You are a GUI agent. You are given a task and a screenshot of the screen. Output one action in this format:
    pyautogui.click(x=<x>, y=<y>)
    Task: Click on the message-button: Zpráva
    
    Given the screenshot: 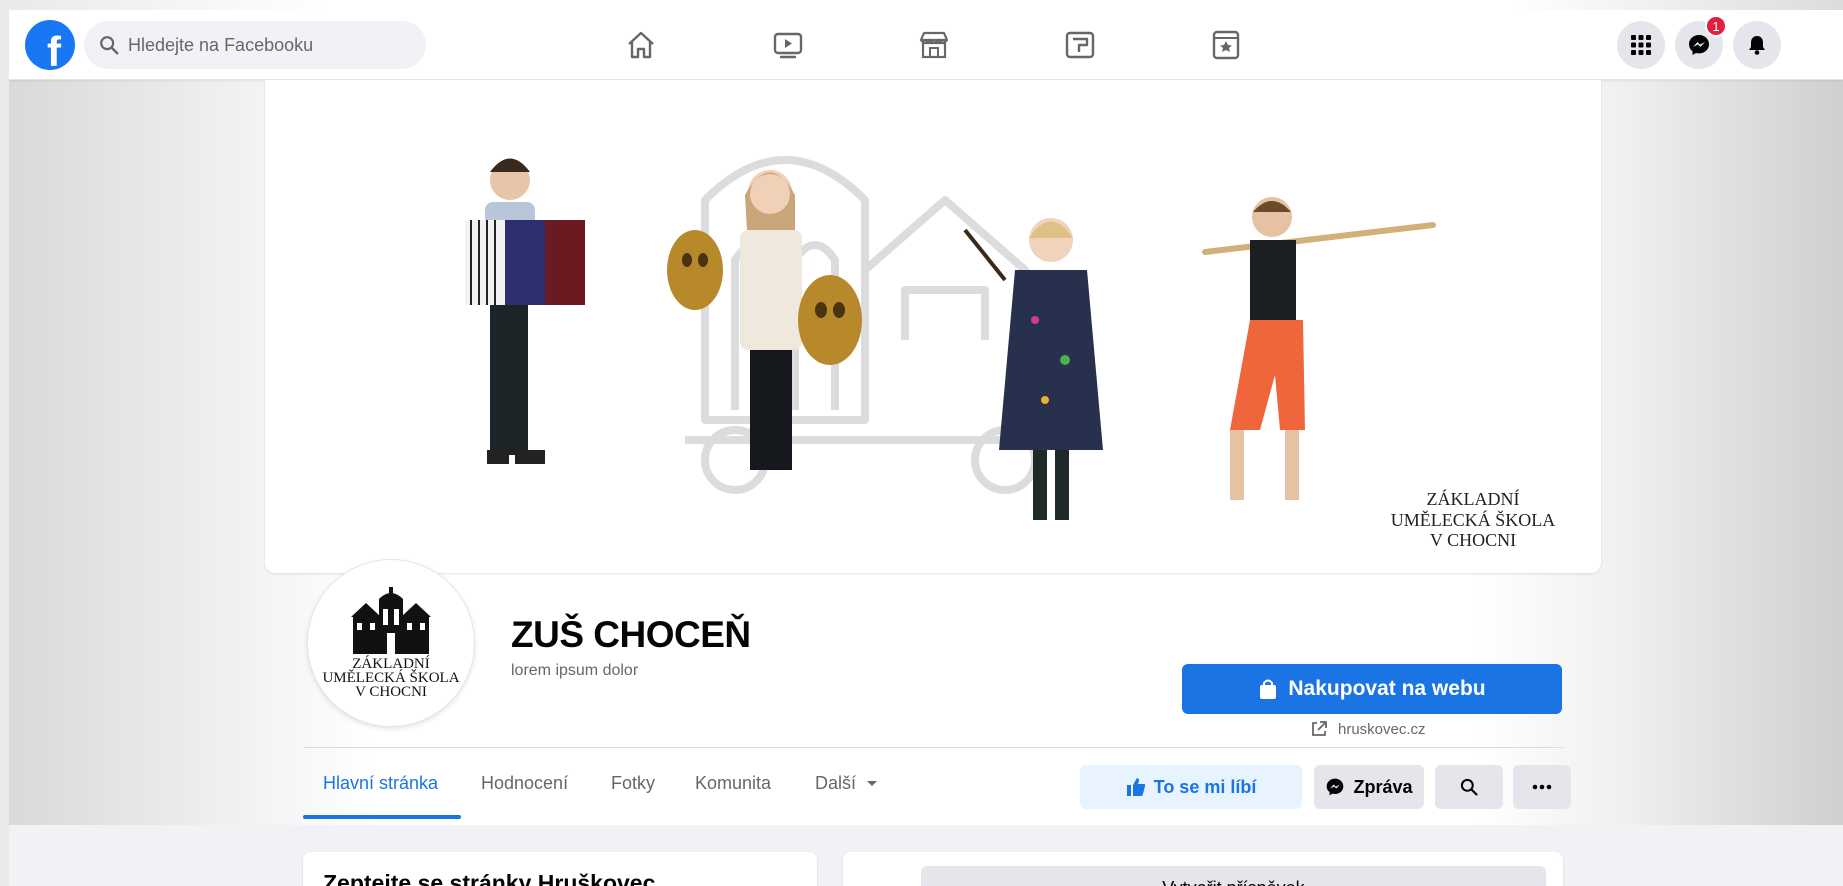 What is the action you would take?
    pyautogui.click(x=1369, y=787)
    